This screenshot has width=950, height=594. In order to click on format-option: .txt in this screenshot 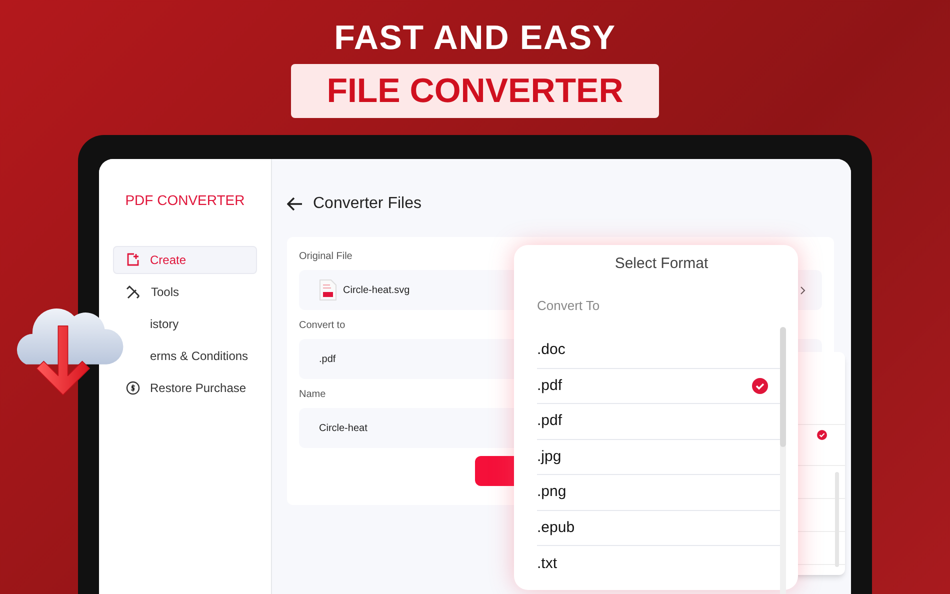, I will do `click(658, 564)`.